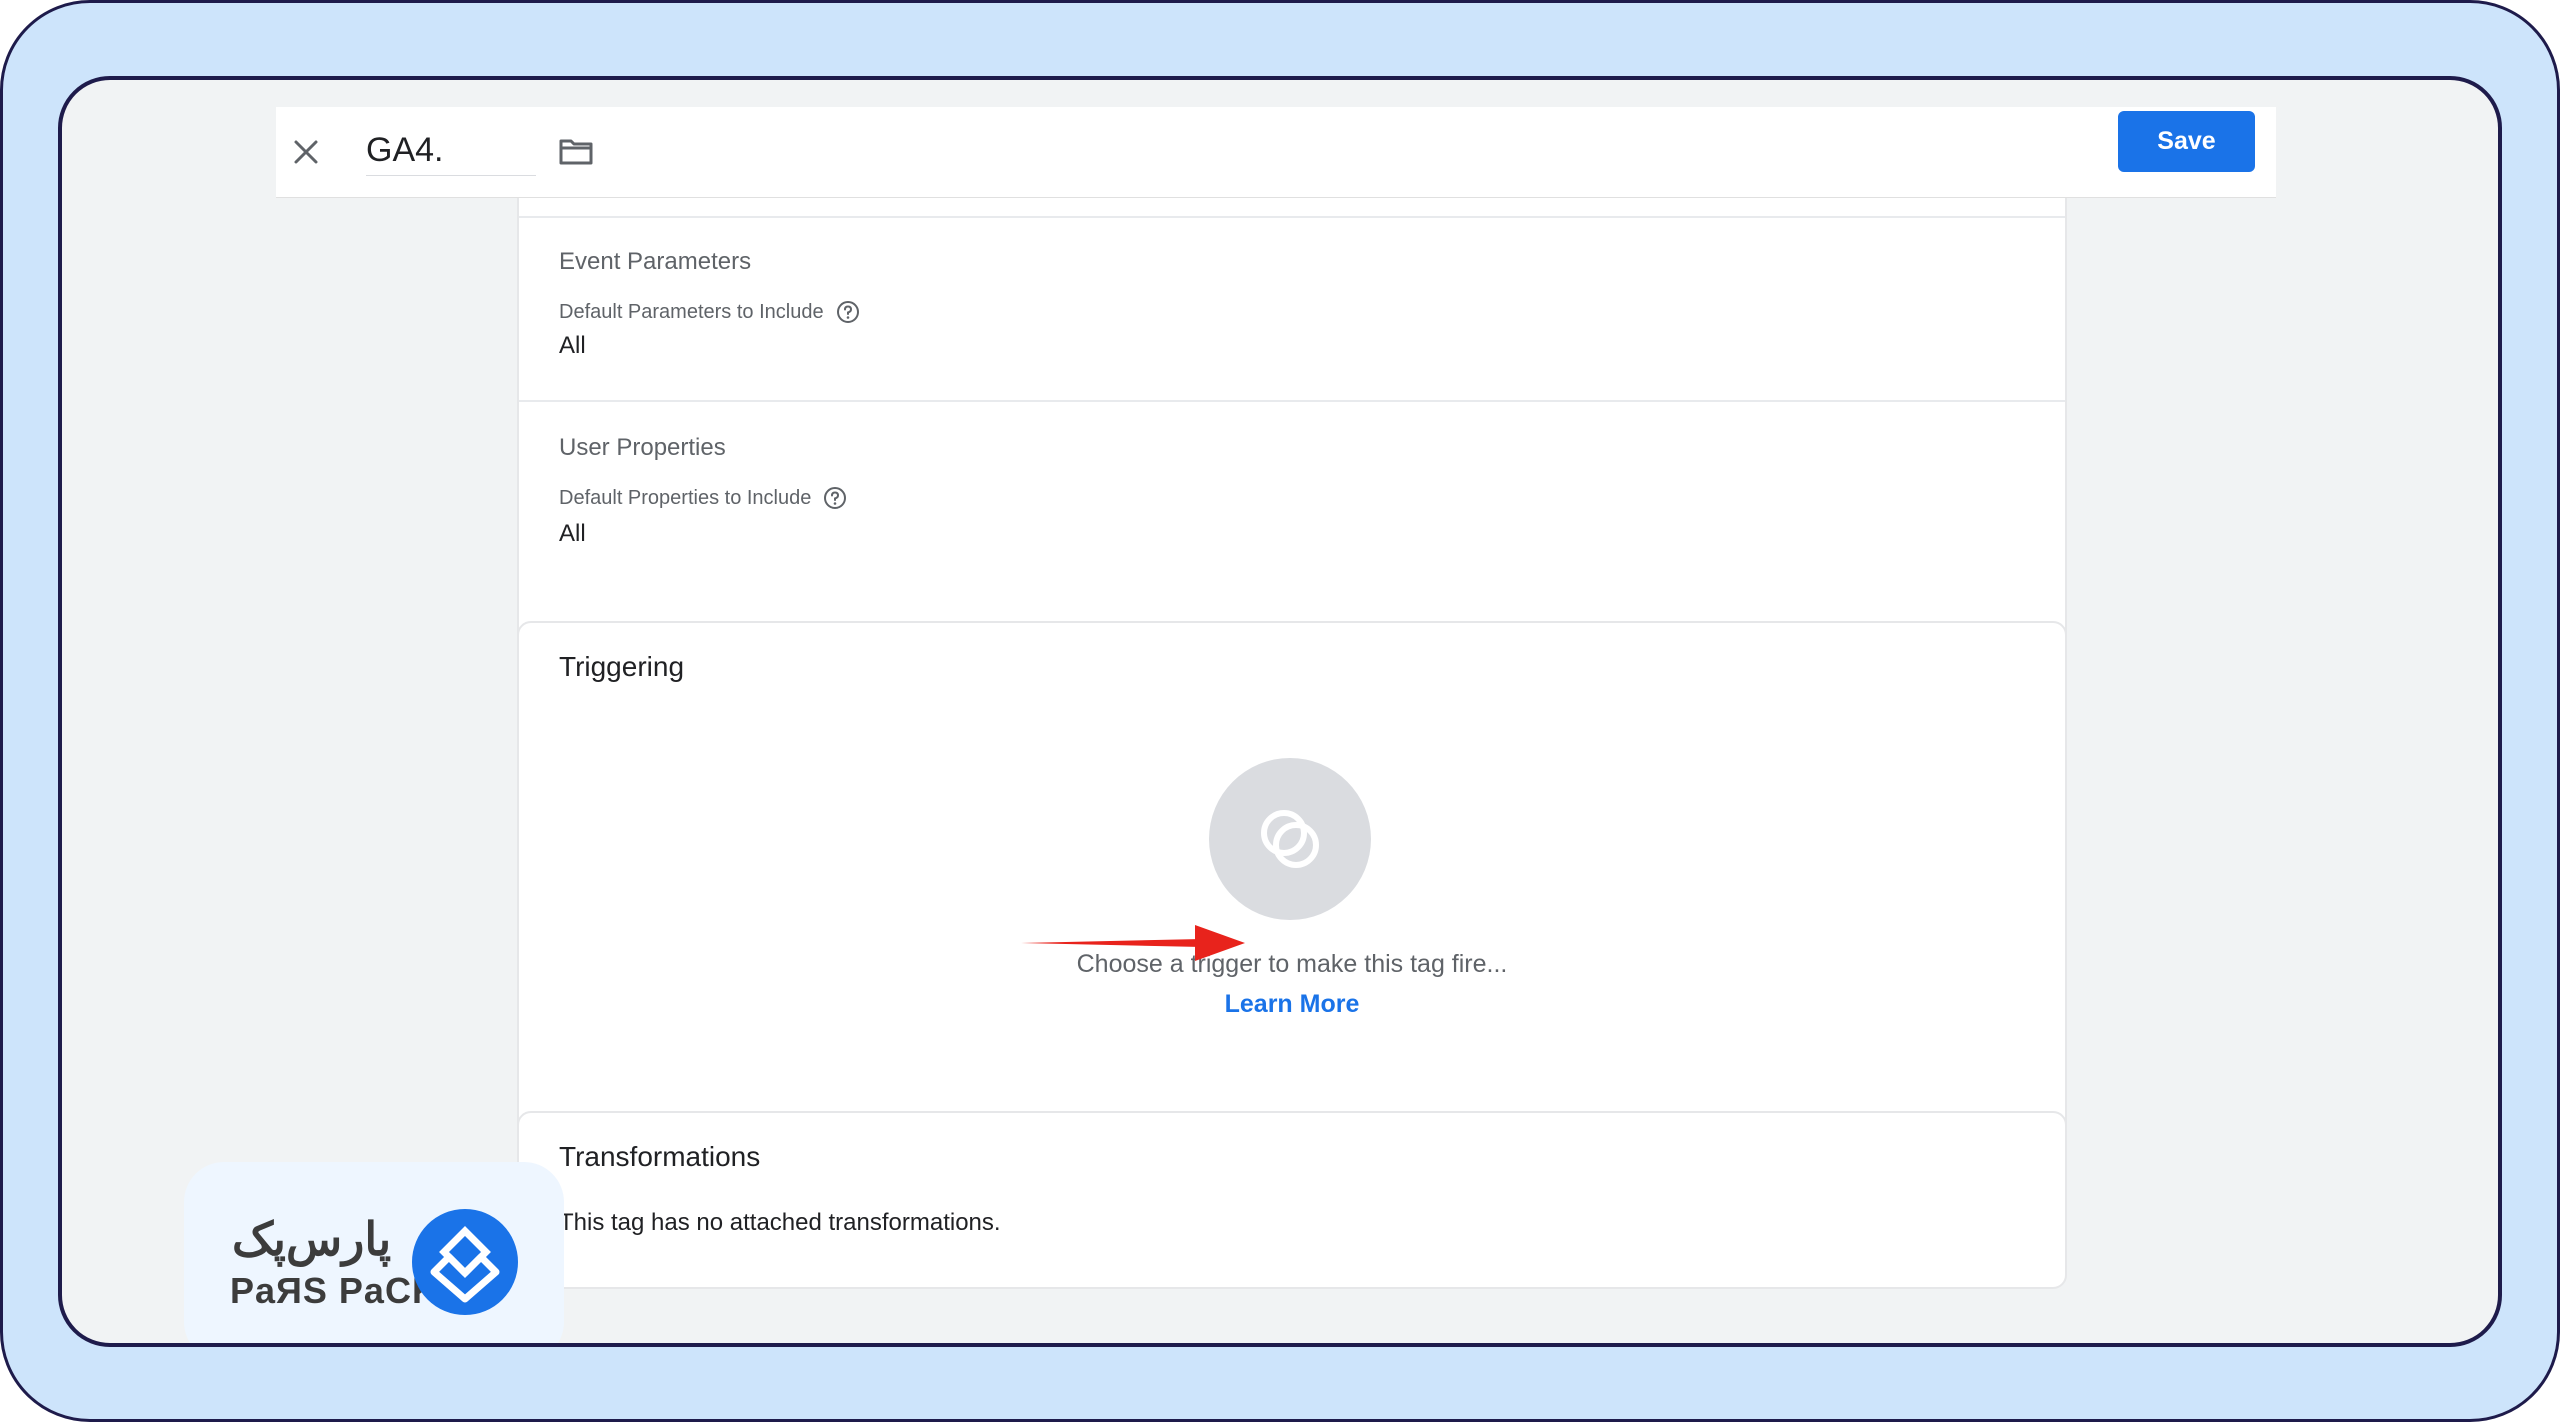  What do you see at coordinates (306, 152) in the screenshot?
I see `close-icon` at bounding box center [306, 152].